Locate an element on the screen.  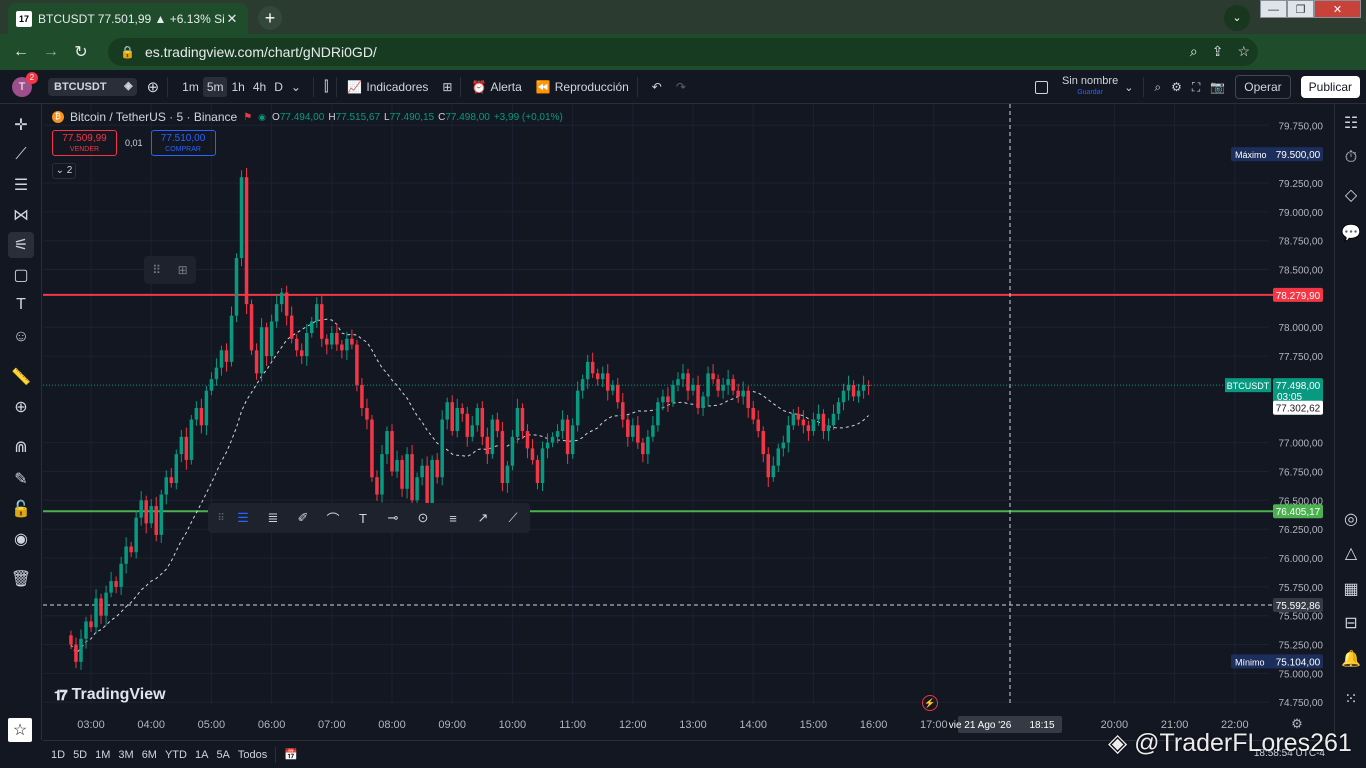
pattern-icon: ⋈ is located at coordinates (21, 215).